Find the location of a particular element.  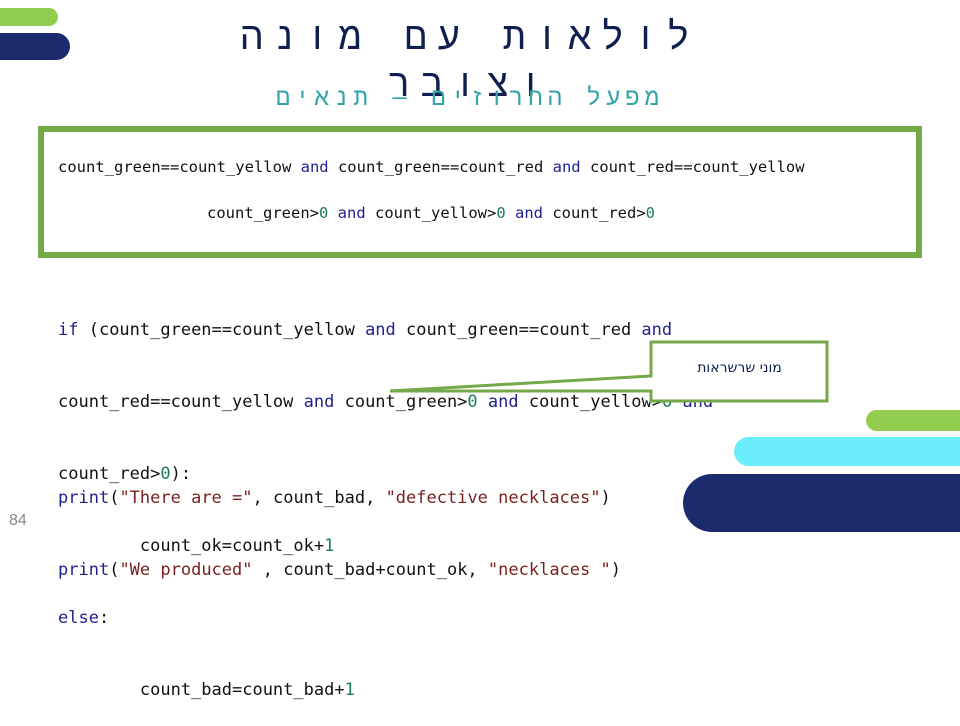

code-token-plain: , count_bad+count_ok, is located at coordinates (370, 570).